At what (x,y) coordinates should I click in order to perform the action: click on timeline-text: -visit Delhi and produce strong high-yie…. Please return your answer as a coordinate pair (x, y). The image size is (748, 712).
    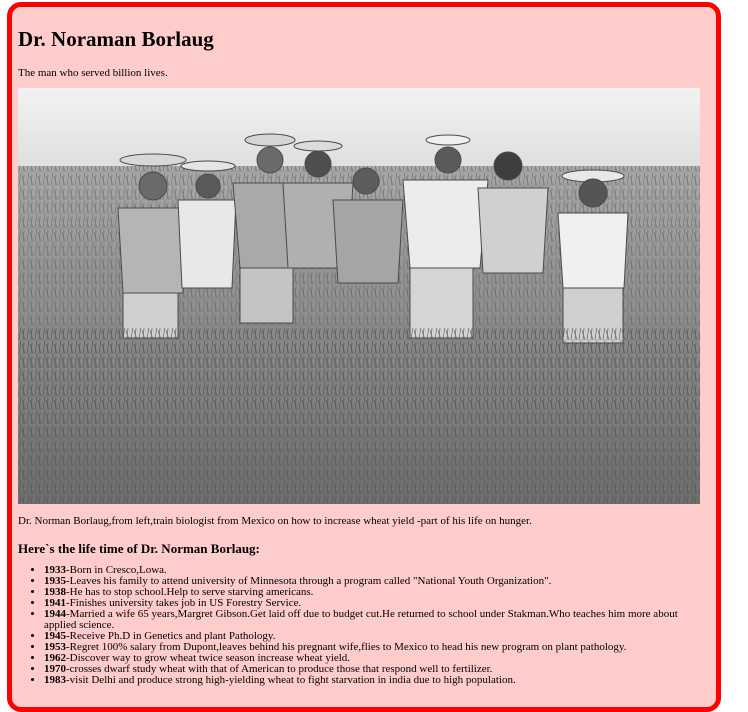
    Looking at the image, I should click on (291, 680).